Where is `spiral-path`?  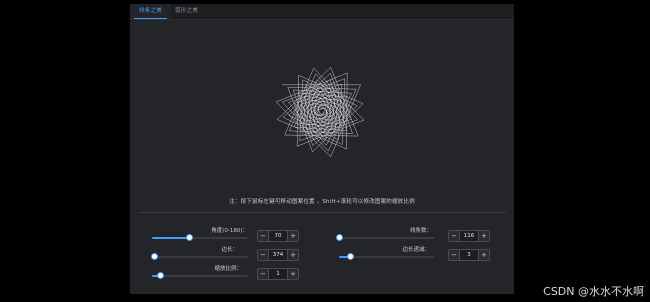
spiral-path is located at coordinates (320, 112).